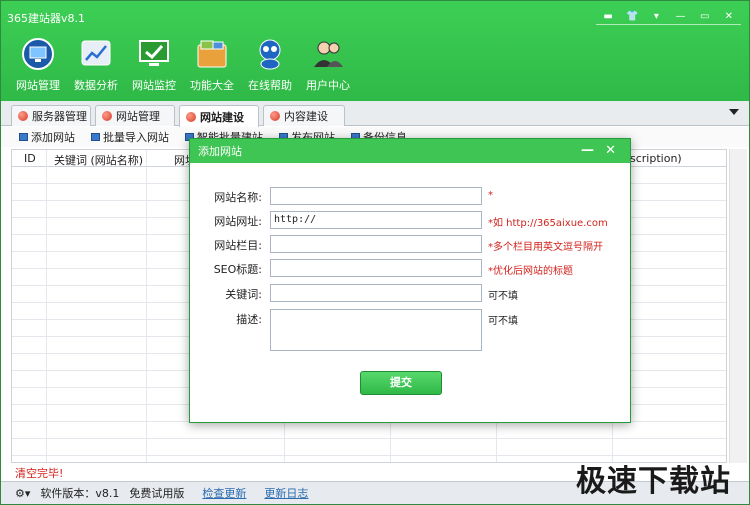  What do you see at coordinates (59, 116) in the screenshot?
I see `tab-label: 服务器管理` at bounding box center [59, 116].